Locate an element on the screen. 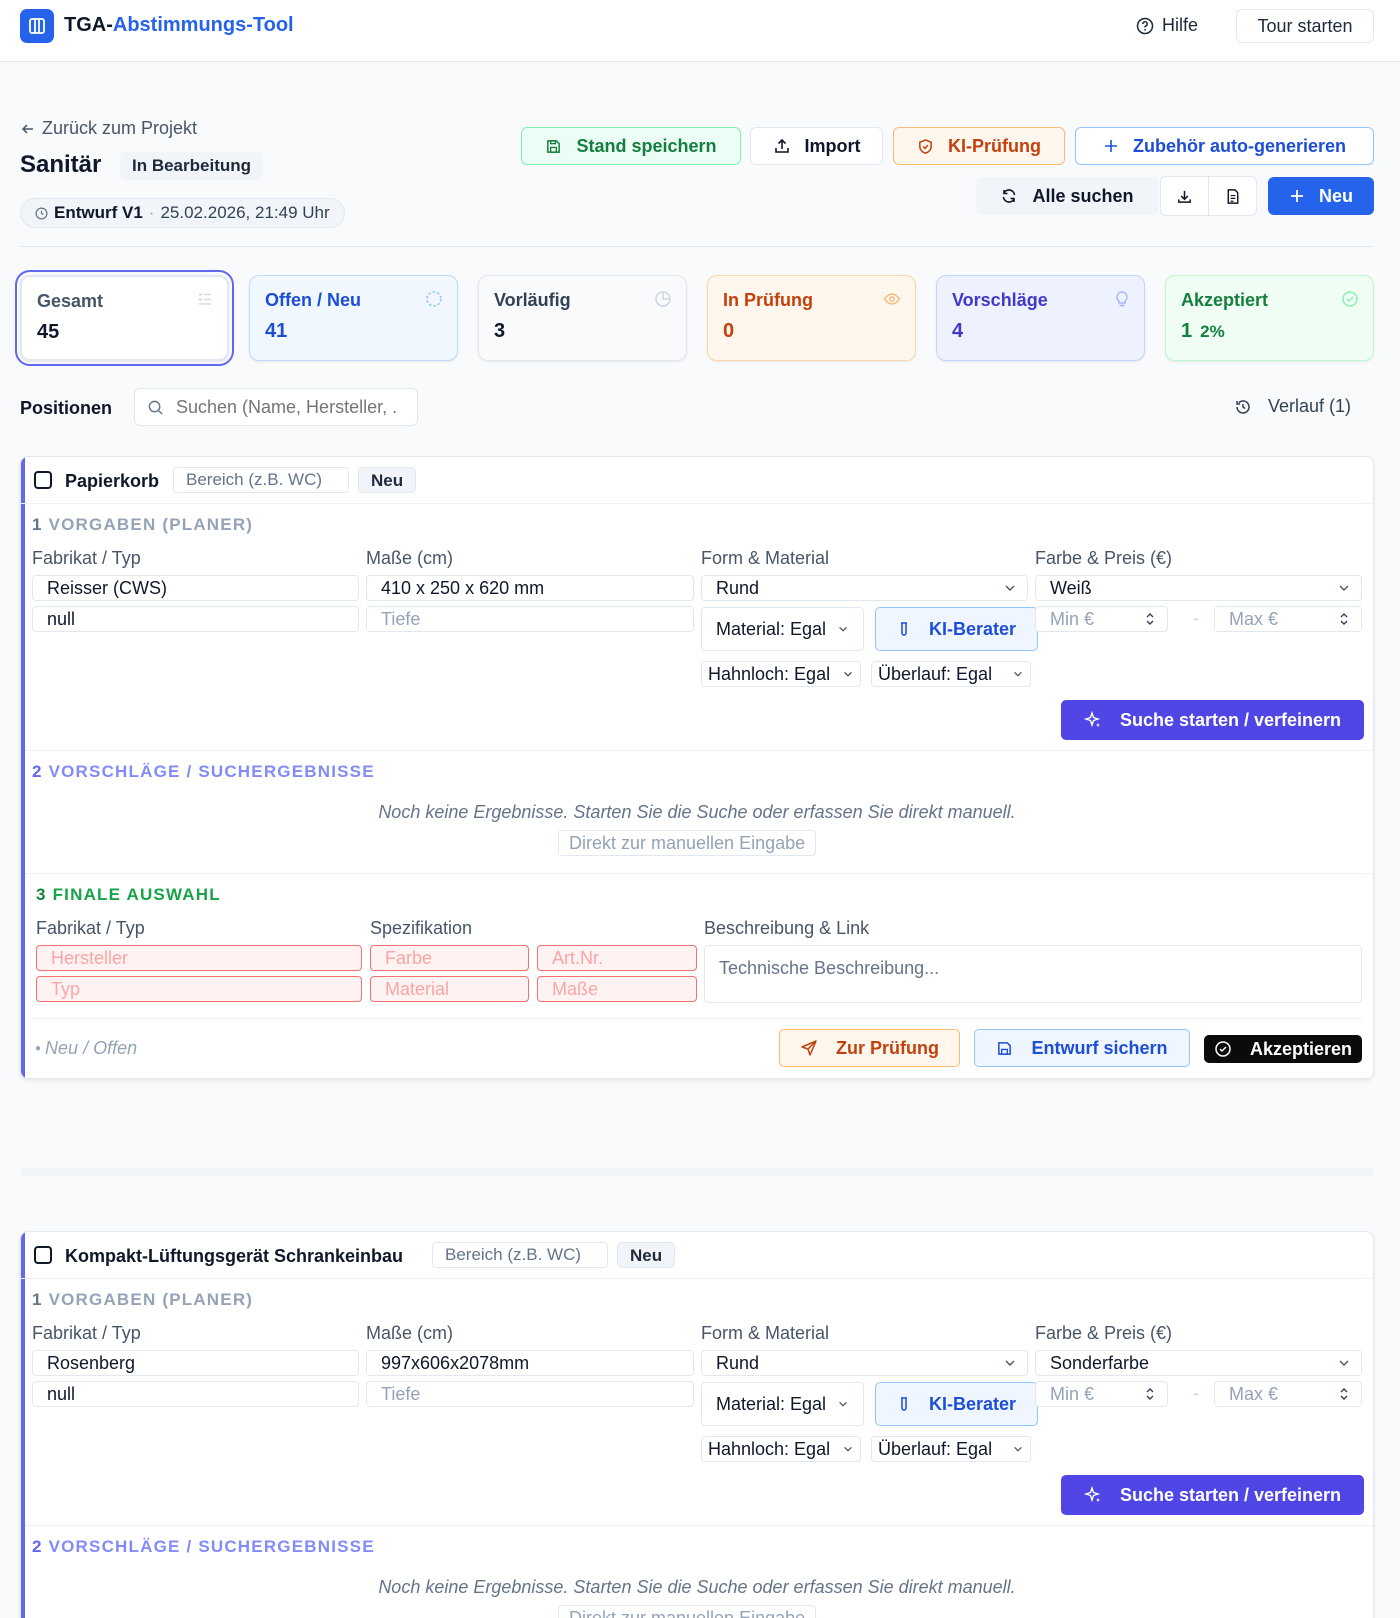 The image size is (1400, 1618). final-article-number-field: Art.Nr. is located at coordinates (617, 958).